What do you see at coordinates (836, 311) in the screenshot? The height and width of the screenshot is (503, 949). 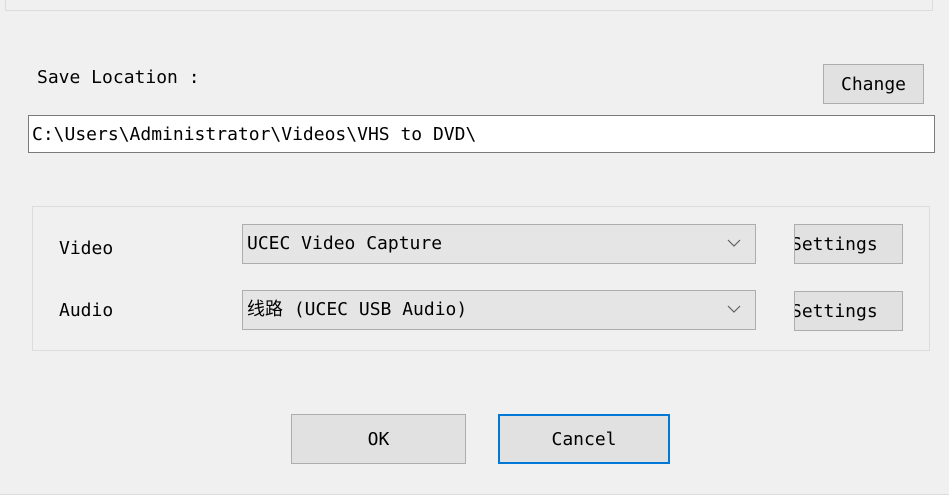 I see `audio-settings-label: Settings` at bounding box center [836, 311].